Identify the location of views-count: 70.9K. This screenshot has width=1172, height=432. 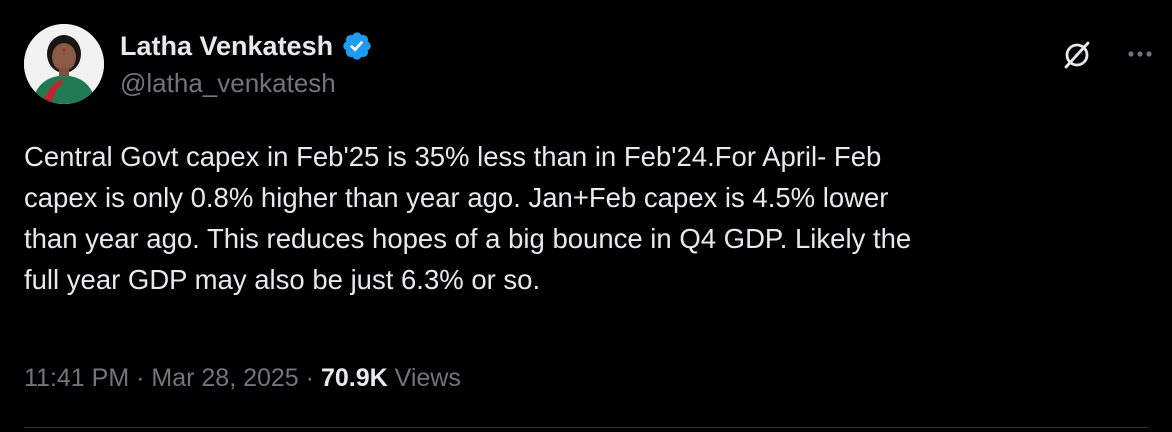
(354, 378).